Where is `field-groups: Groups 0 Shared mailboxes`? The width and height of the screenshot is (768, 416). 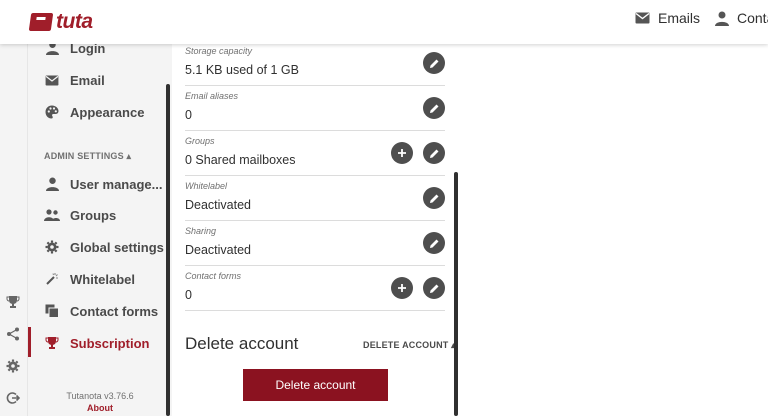 field-groups: Groups 0 Shared mailboxes is located at coordinates (315, 156).